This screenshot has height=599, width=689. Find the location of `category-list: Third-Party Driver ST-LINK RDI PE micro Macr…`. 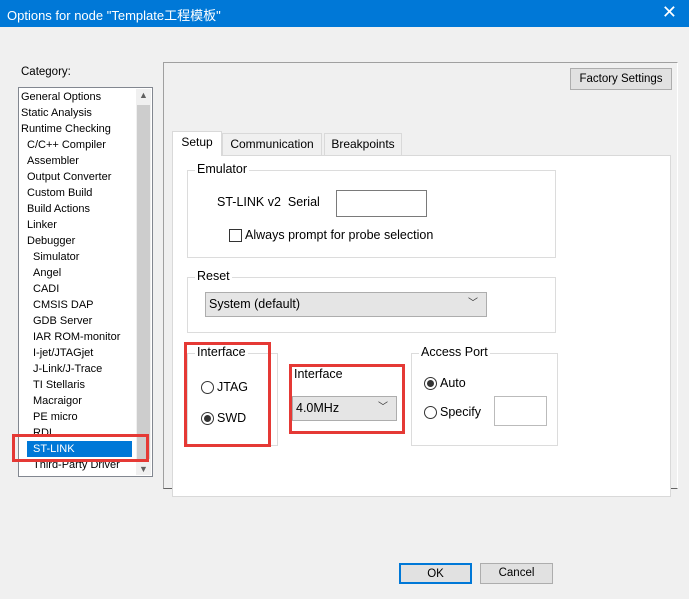

category-list: Third-Party Driver ST-LINK RDI PE micro Macr… is located at coordinates (85, 282).